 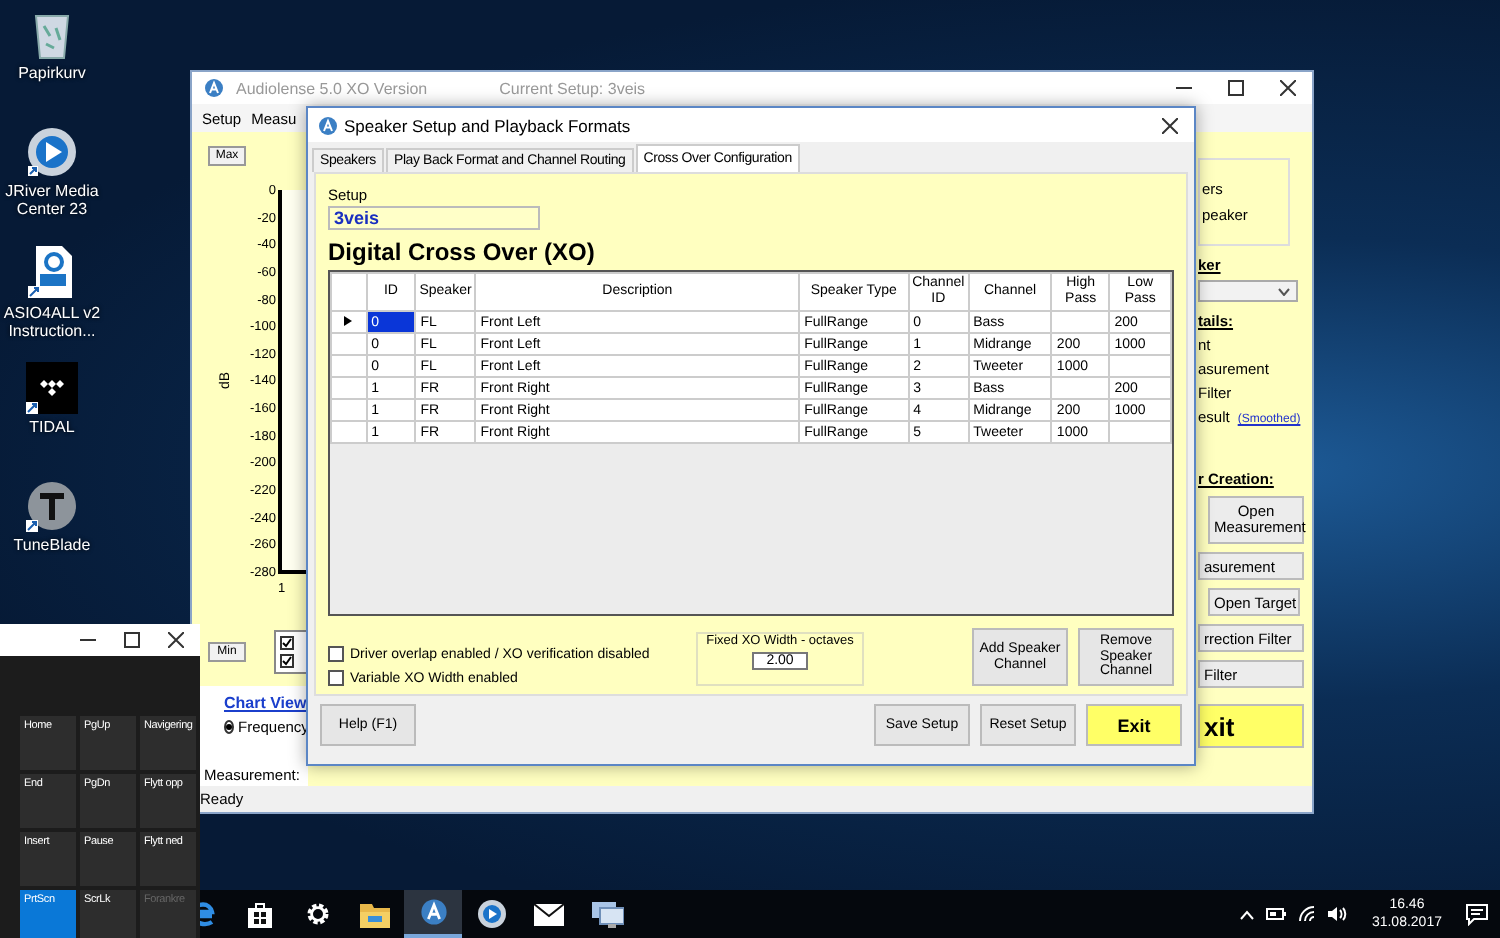 What do you see at coordinates (1275, 914) in the screenshot?
I see `battery-icon` at bounding box center [1275, 914].